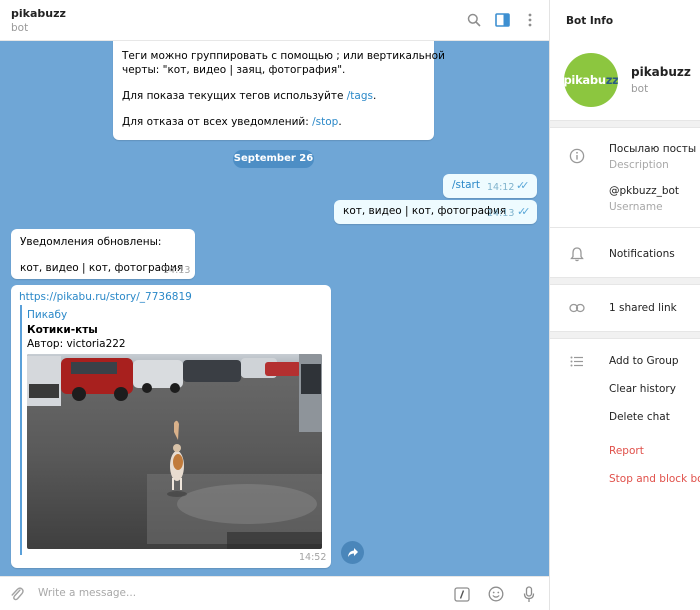 The width and height of the screenshot is (700, 610). I want to click on description-label: Description, so click(639, 165).